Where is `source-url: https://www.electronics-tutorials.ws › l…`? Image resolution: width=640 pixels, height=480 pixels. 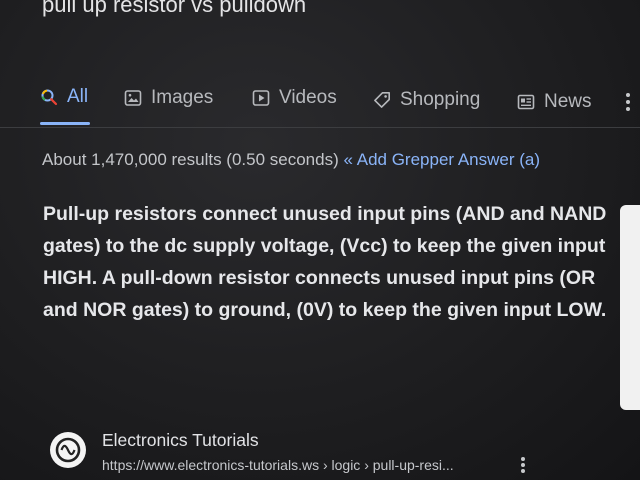
source-url: https://www.electronics-tutorials.ws › l… is located at coordinates (278, 465).